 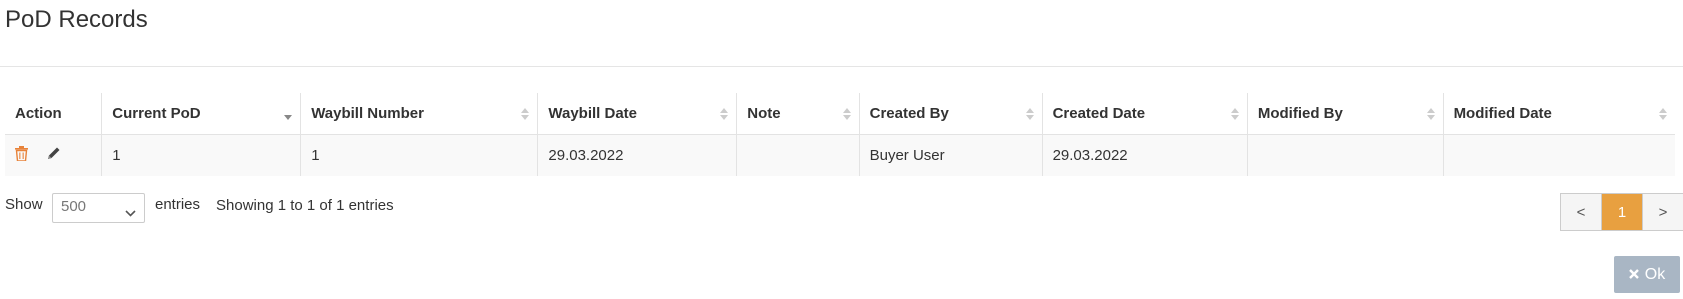 What do you see at coordinates (24, 204) in the screenshot?
I see `show-label: Show` at bounding box center [24, 204].